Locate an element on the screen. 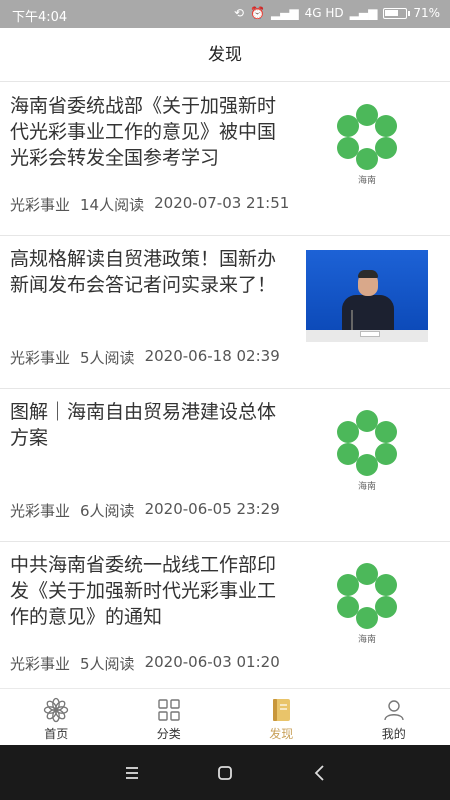  page-title: 发现 is located at coordinates (225, 55).